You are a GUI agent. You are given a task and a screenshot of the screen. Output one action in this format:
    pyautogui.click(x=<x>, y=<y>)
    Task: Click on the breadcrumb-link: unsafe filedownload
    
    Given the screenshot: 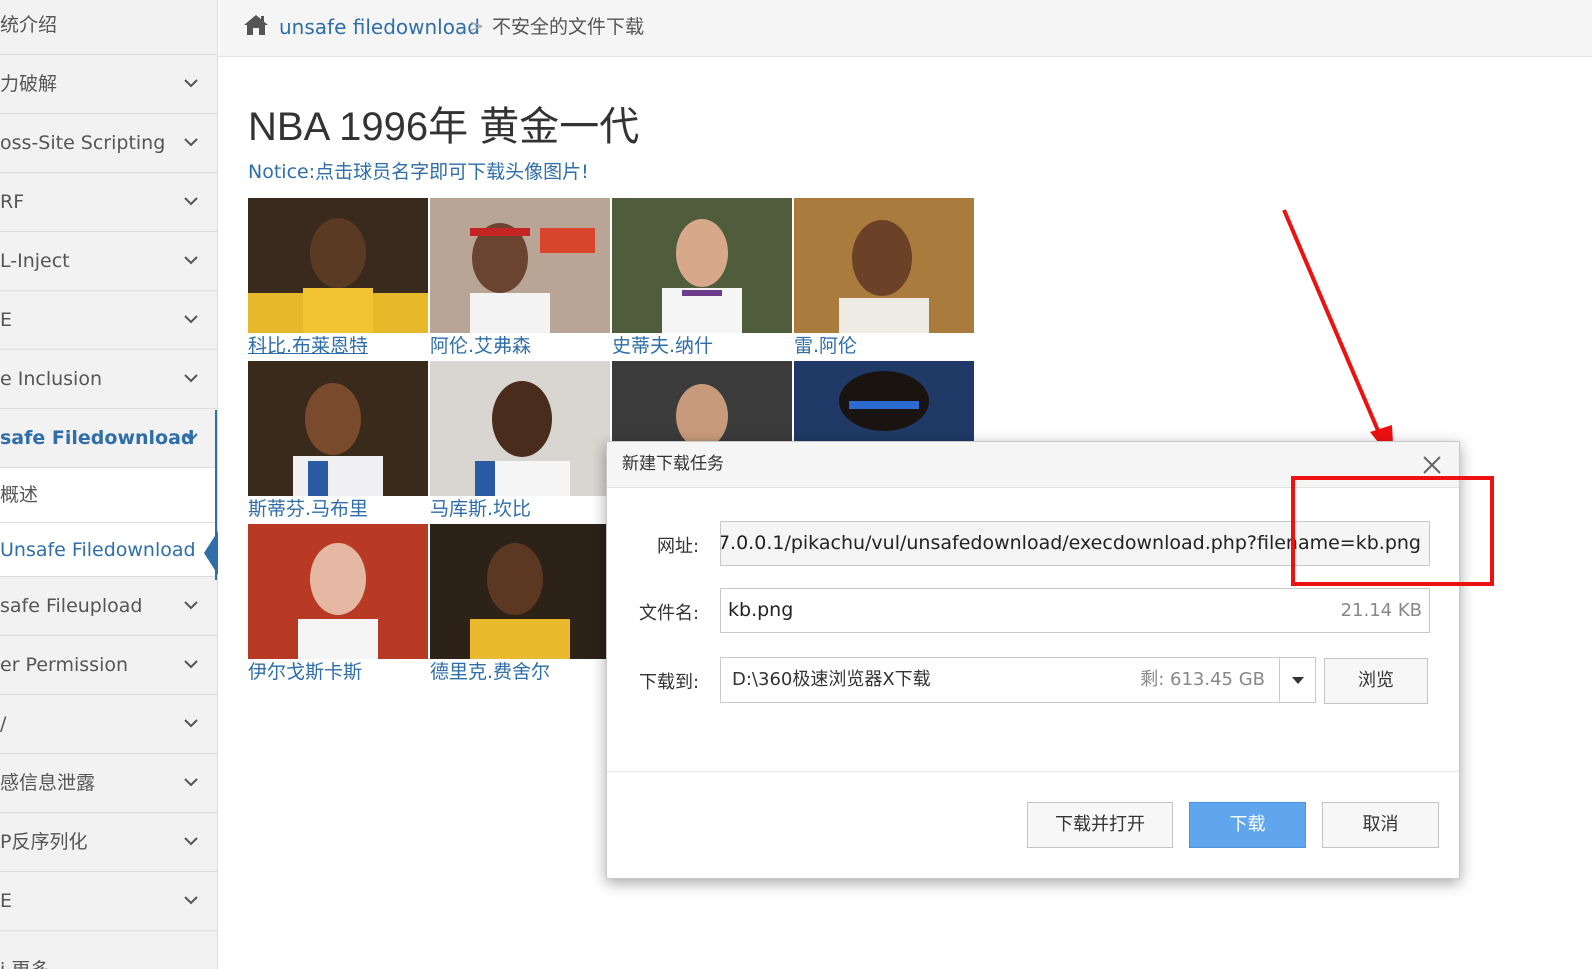 What is the action you would take?
    pyautogui.click(x=379, y=27)
    